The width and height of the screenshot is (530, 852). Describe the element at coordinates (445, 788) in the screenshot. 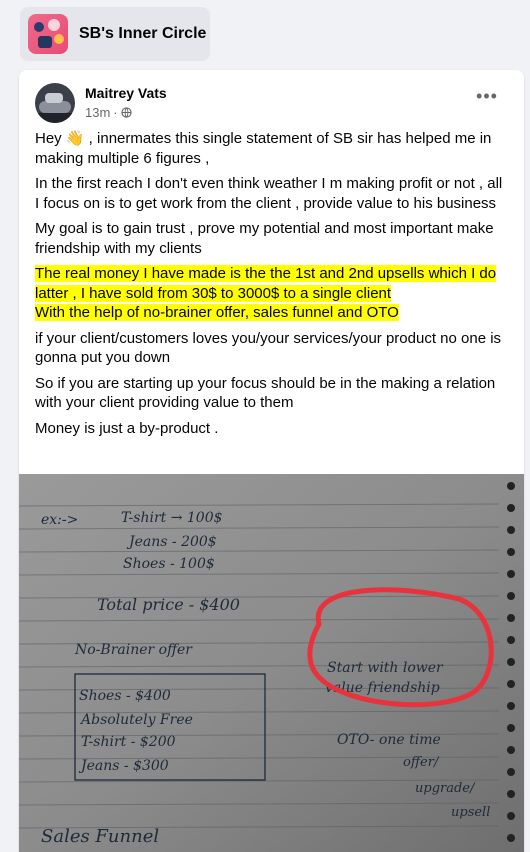

I see `note-oto-line3: upgrade/` at that location.